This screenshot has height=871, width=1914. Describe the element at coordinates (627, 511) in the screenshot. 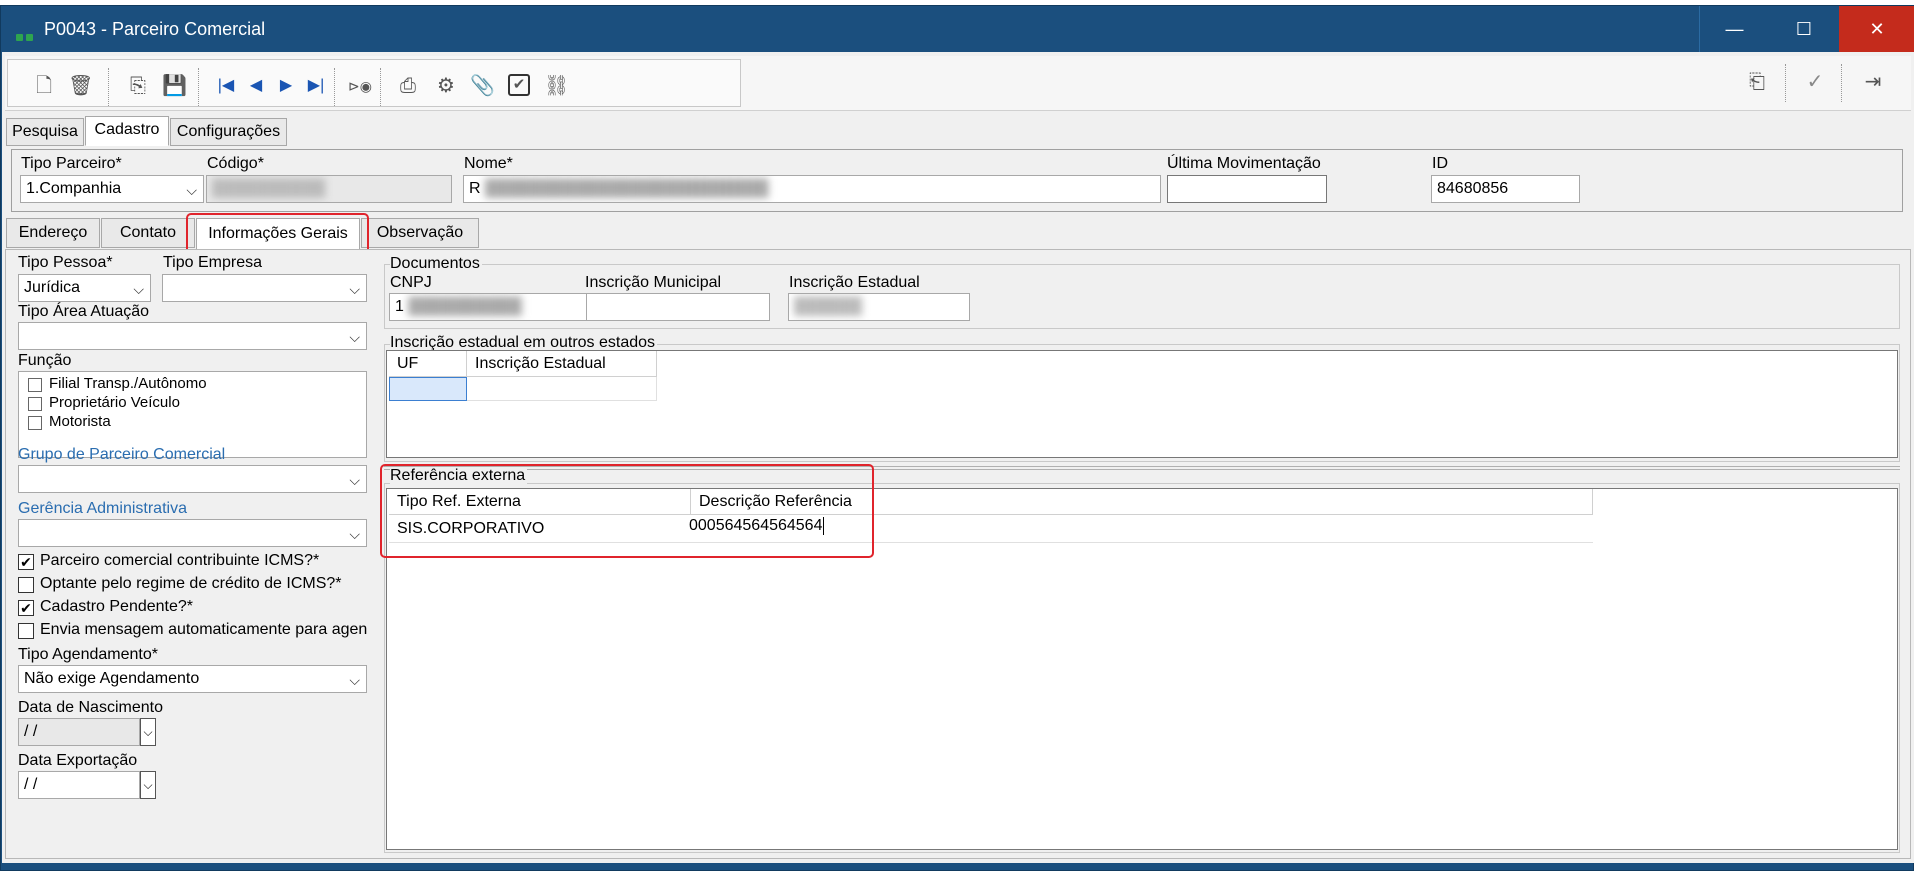

I see `highlight-referencia-box` at that location.